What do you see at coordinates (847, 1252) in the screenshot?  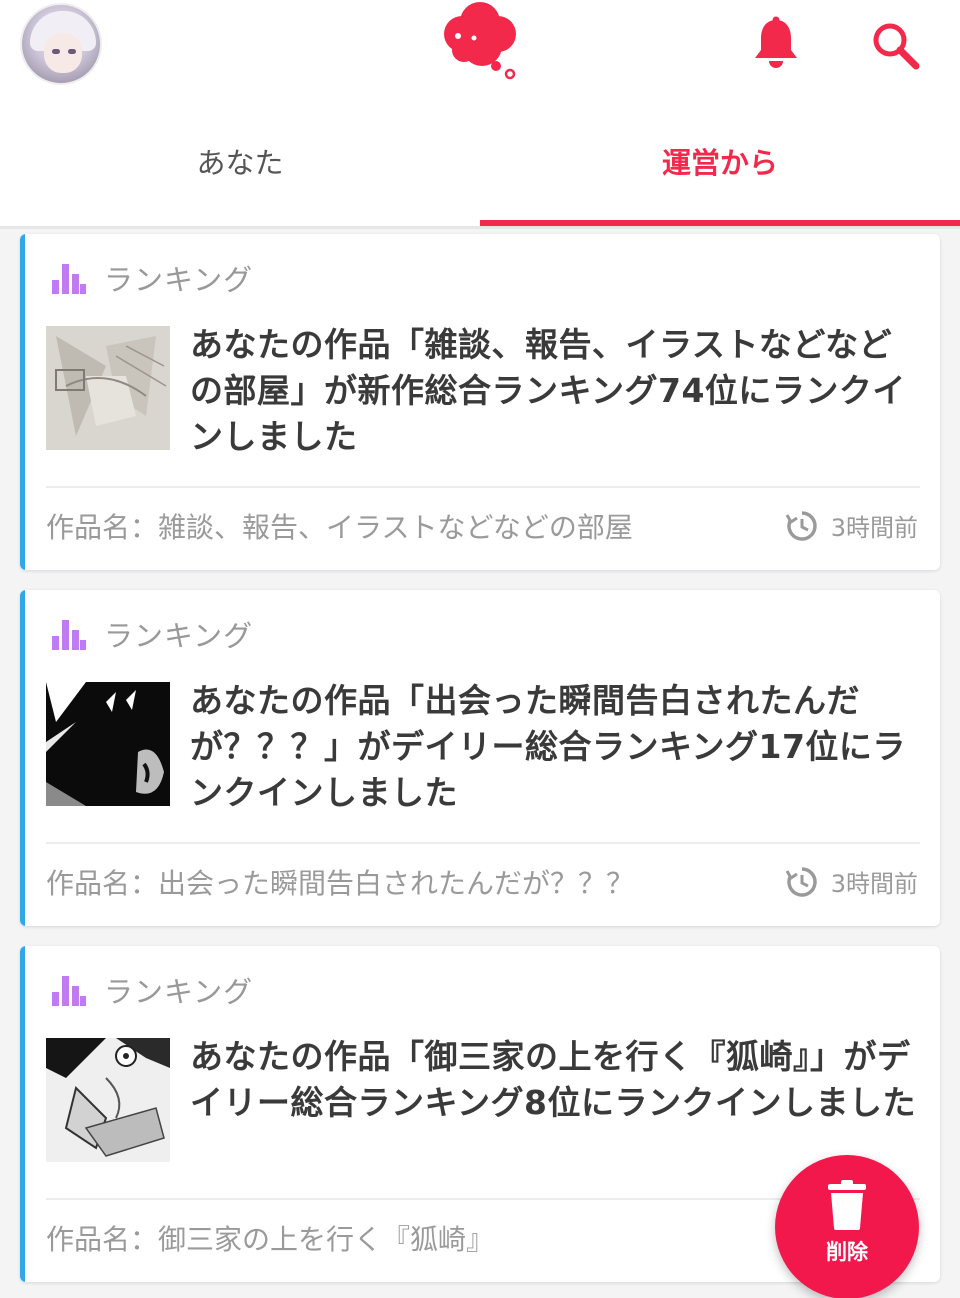 I see `delete-button-label: 削除` at bounding box center [847, 1252].